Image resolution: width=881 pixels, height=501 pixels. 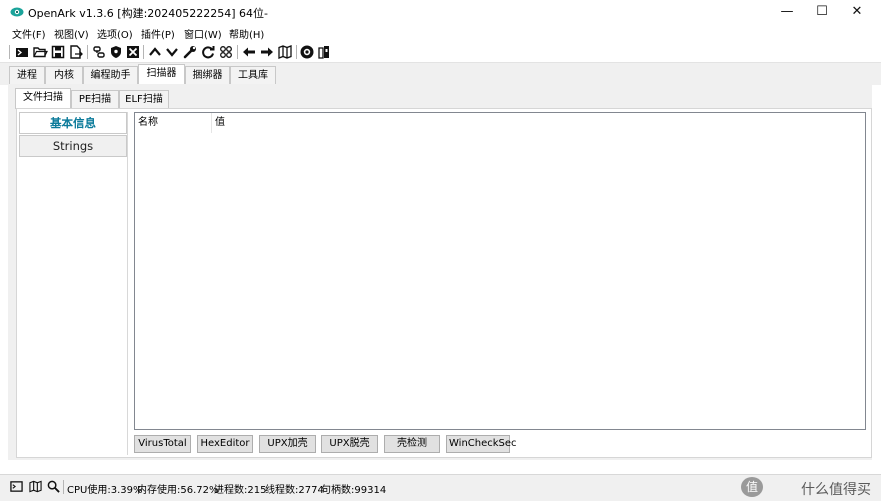 I want to click on tab-process: 进程, so click(x=27, y=75).